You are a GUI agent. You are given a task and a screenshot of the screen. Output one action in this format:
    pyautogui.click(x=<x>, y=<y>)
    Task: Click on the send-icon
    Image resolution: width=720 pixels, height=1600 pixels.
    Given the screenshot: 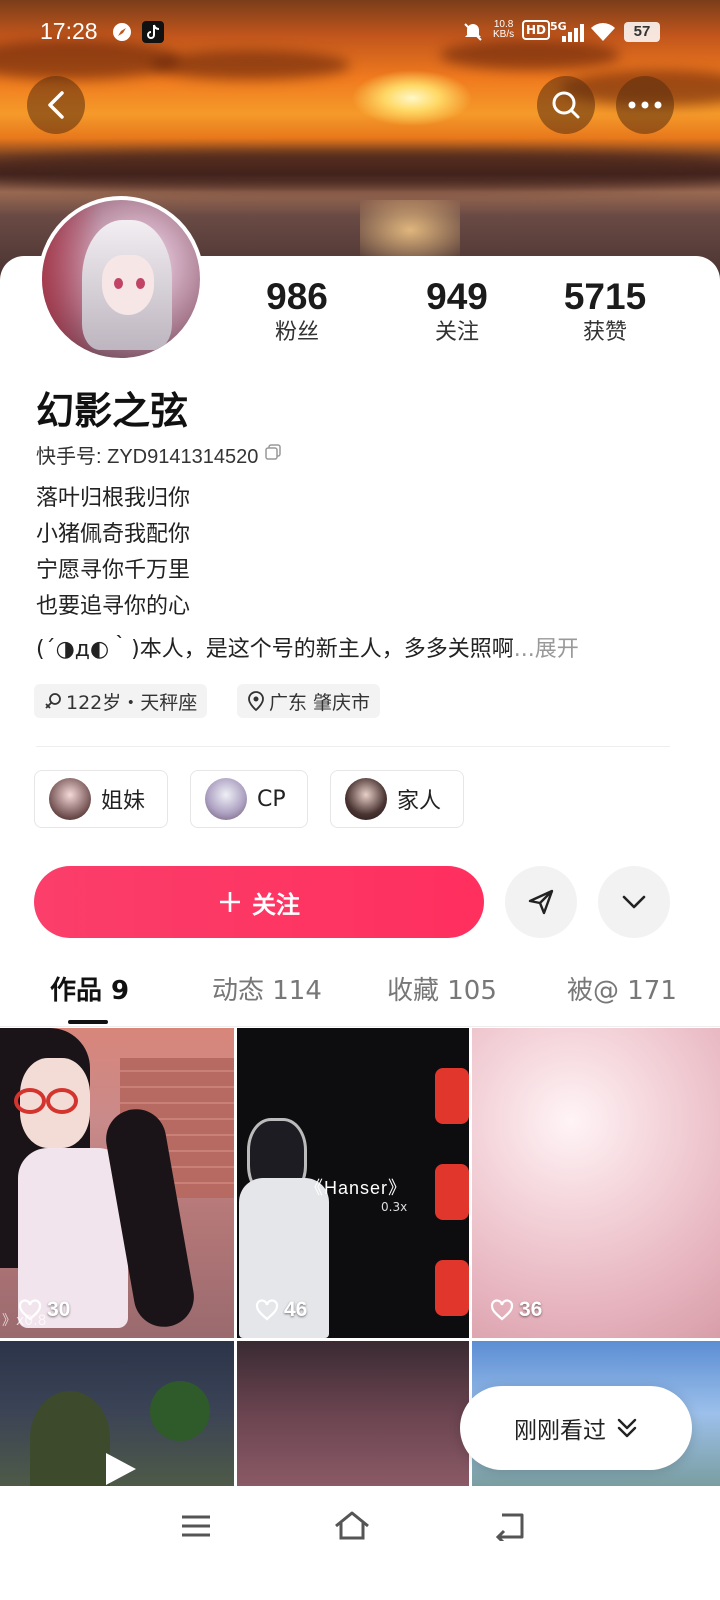 What is the action you would take?
    pyautogui.click(x=541, y=902)
    